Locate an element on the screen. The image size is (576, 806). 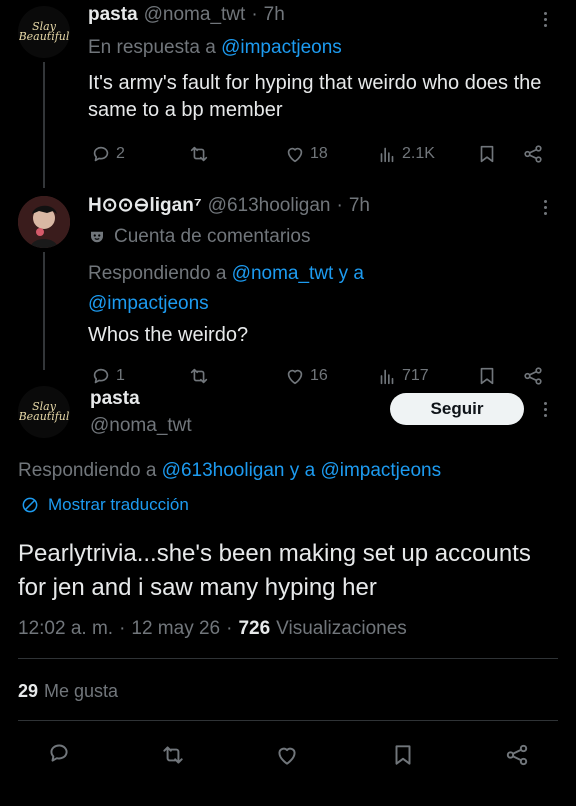
tweet-header: pasta @noma_twt · 7h is located at coordinates (186, 15).